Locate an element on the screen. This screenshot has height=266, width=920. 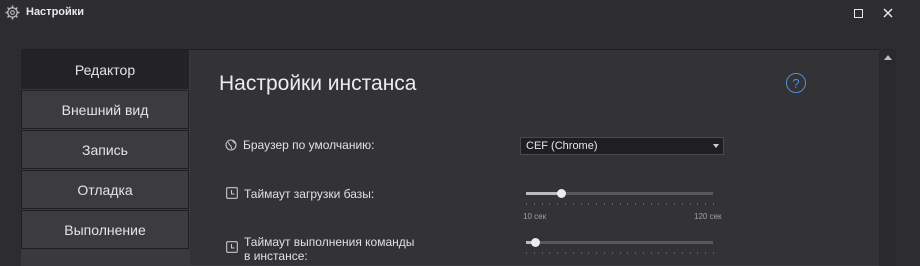
sidebar-item-debug: Отладка is located at coordinates (105, 189).